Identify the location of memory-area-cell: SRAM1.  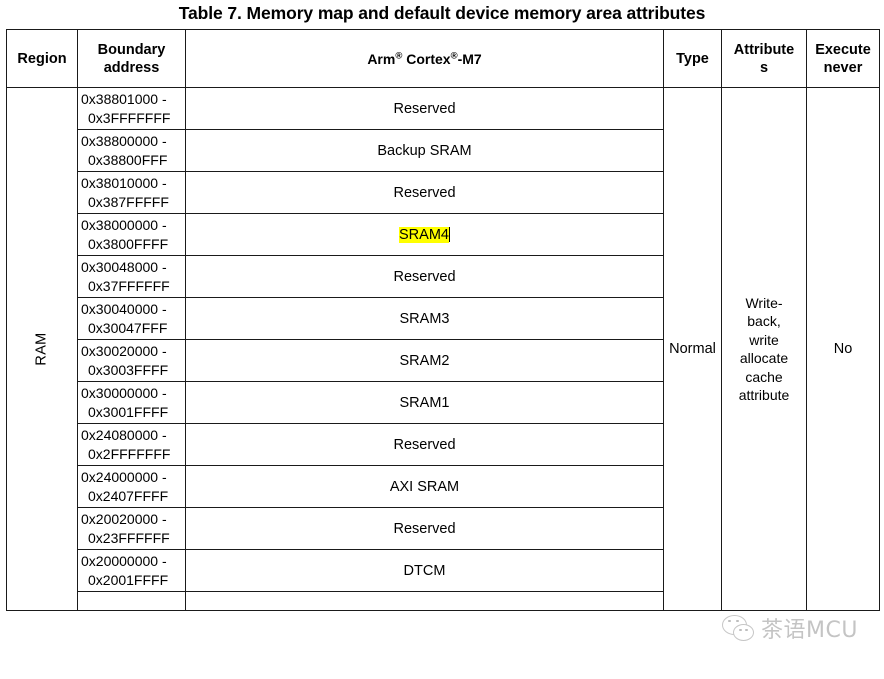
(424, 402).